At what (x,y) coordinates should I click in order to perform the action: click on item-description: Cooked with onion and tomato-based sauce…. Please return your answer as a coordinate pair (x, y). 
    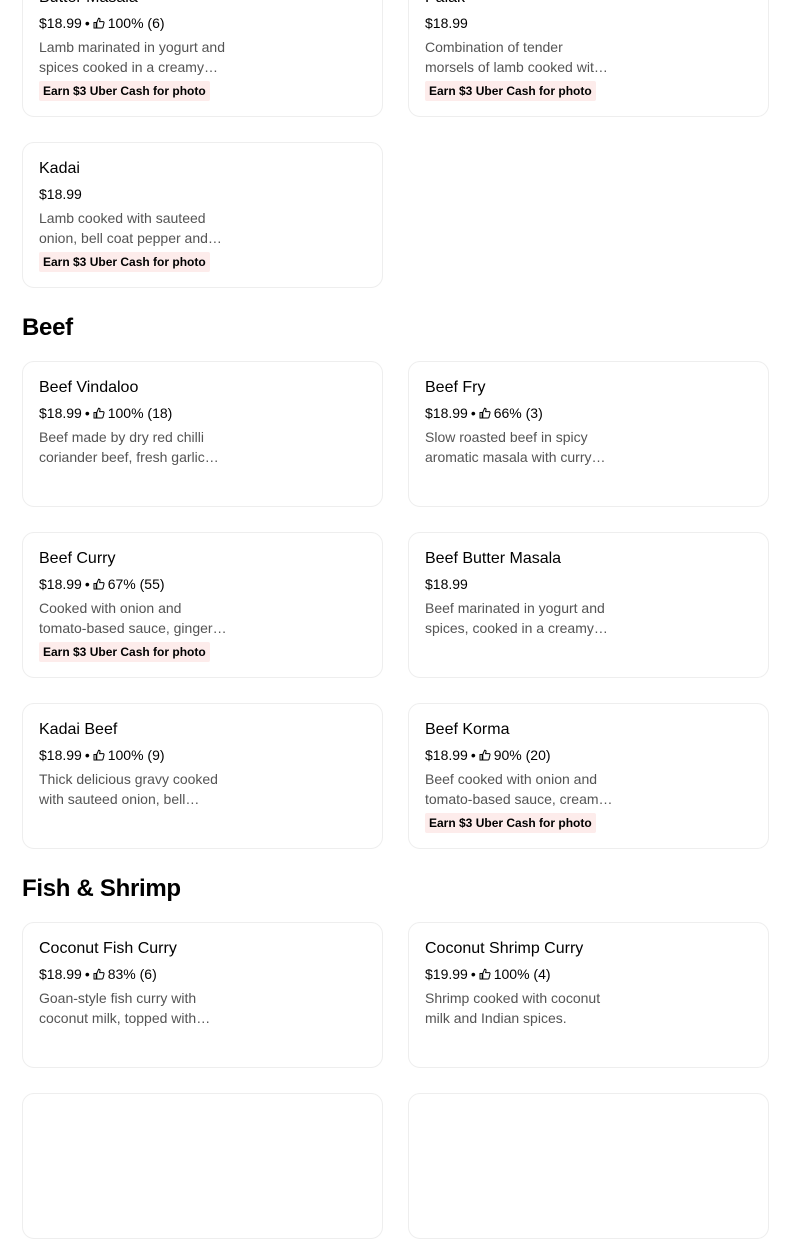
    Looking at the image, I should click on (126, 618).